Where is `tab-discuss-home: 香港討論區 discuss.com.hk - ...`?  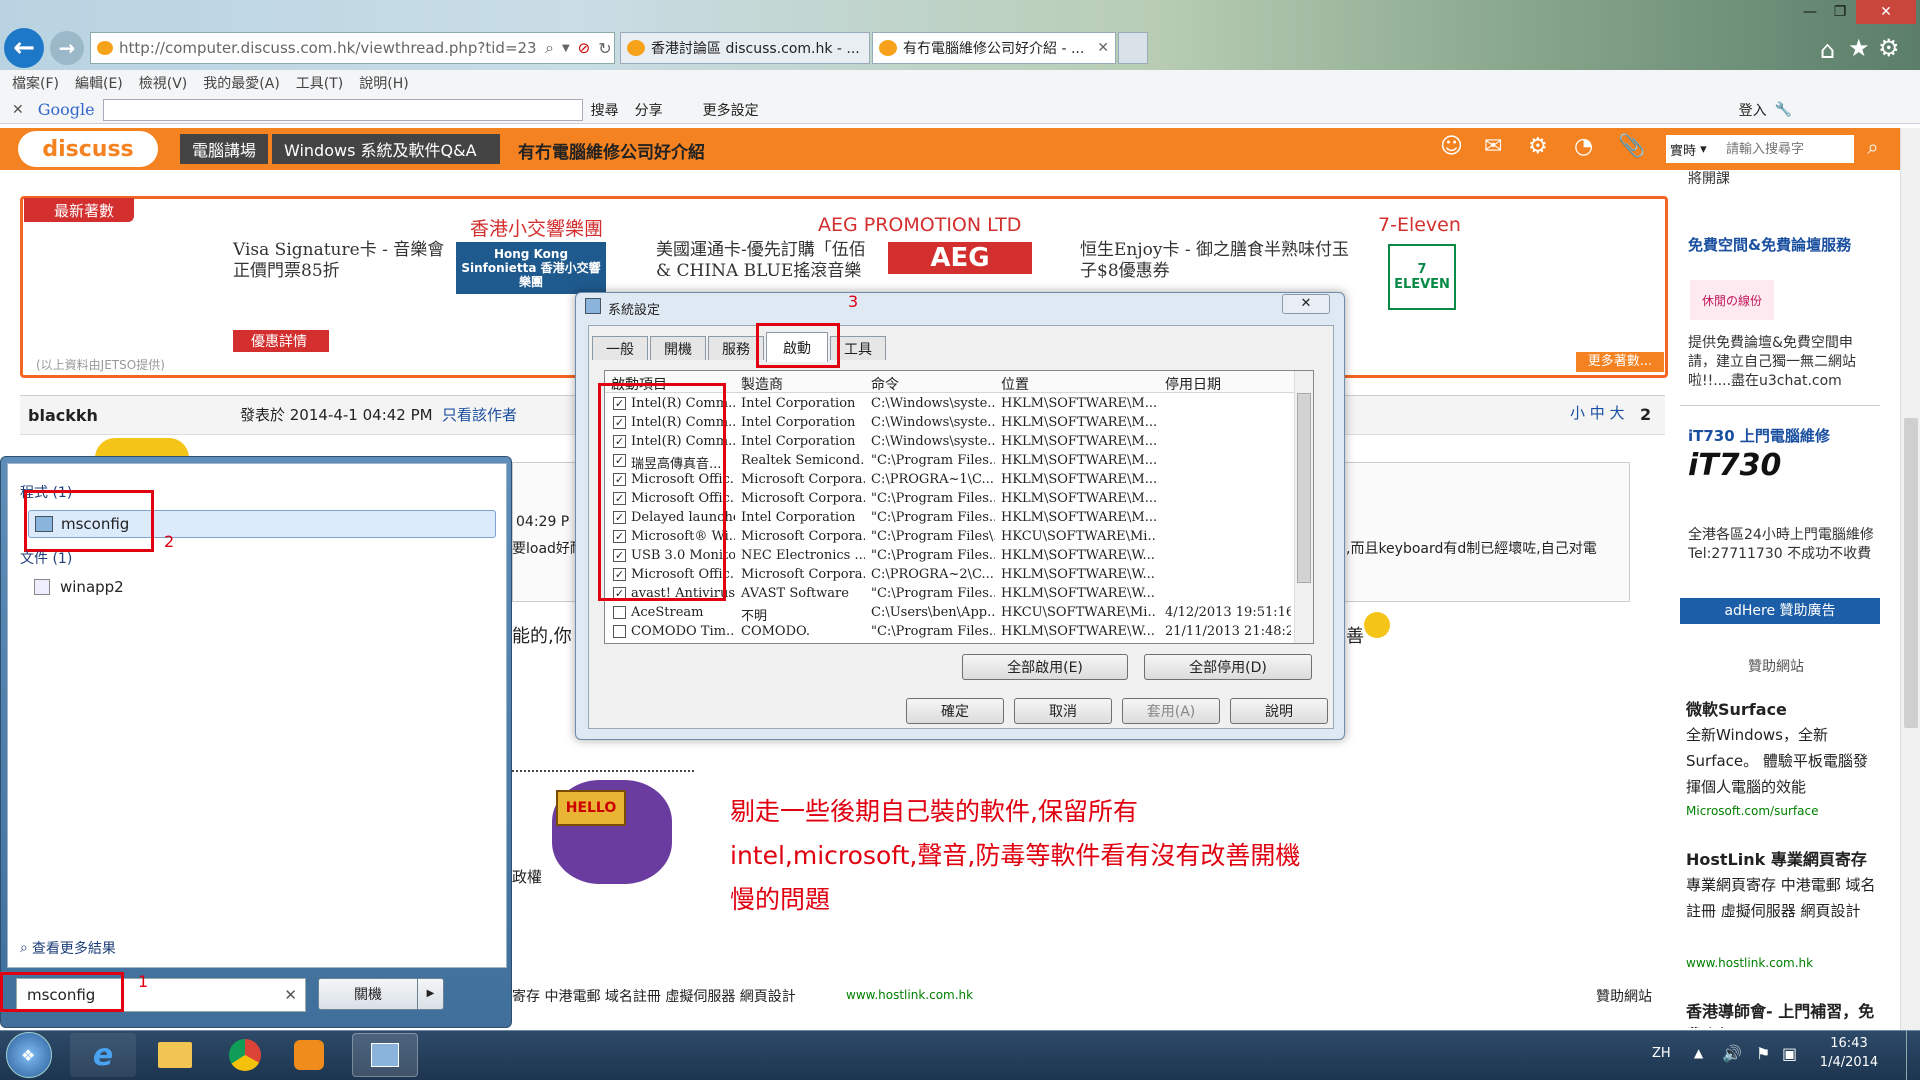
tab-discuss-home: 香港討論區 discuss.com.hk - ... is located at coordinates (745, 48).